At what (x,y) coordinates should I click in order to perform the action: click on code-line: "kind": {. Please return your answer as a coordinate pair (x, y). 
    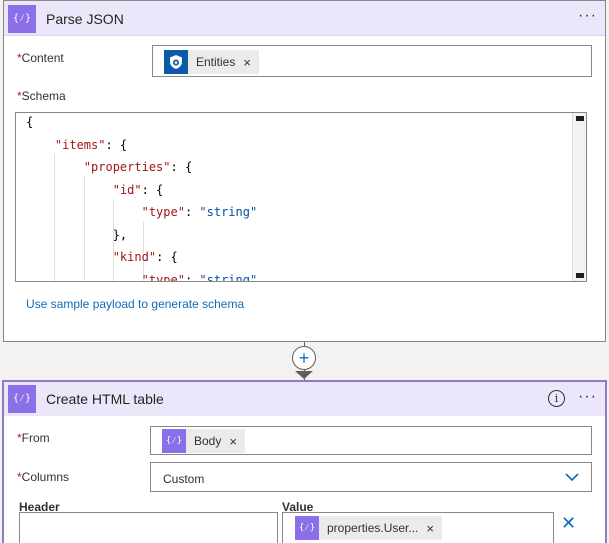
    Looking at the image, I should click on (145, 257).